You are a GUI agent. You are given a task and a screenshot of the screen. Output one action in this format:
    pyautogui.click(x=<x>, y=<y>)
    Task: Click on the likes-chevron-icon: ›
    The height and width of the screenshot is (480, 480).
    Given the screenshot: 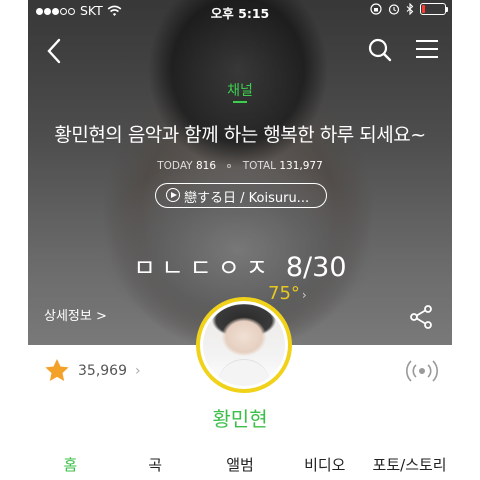 What is the action you would take?
    pyautogui.click(x=138, y=370)
    